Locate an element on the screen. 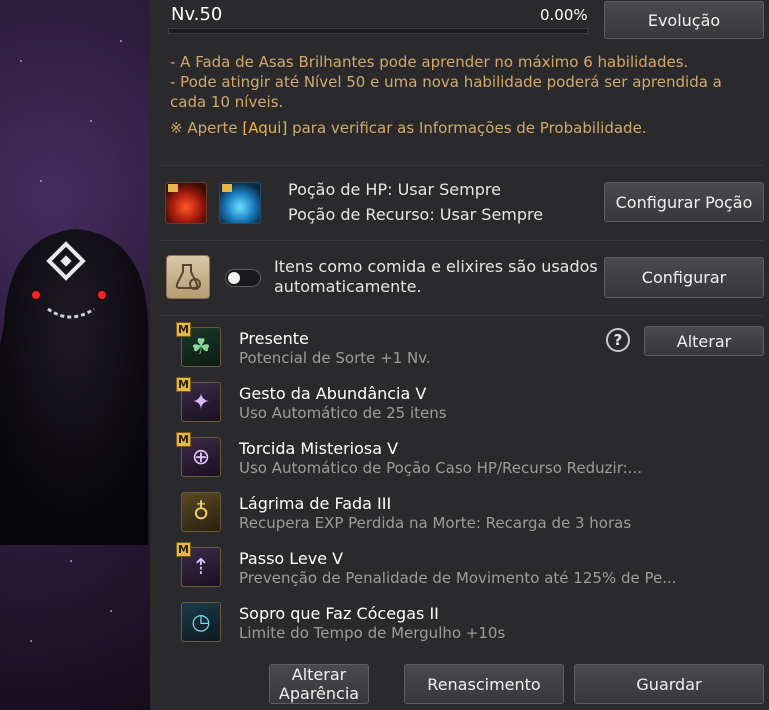  skill-title: Presente is located at coordinates (274, 338).